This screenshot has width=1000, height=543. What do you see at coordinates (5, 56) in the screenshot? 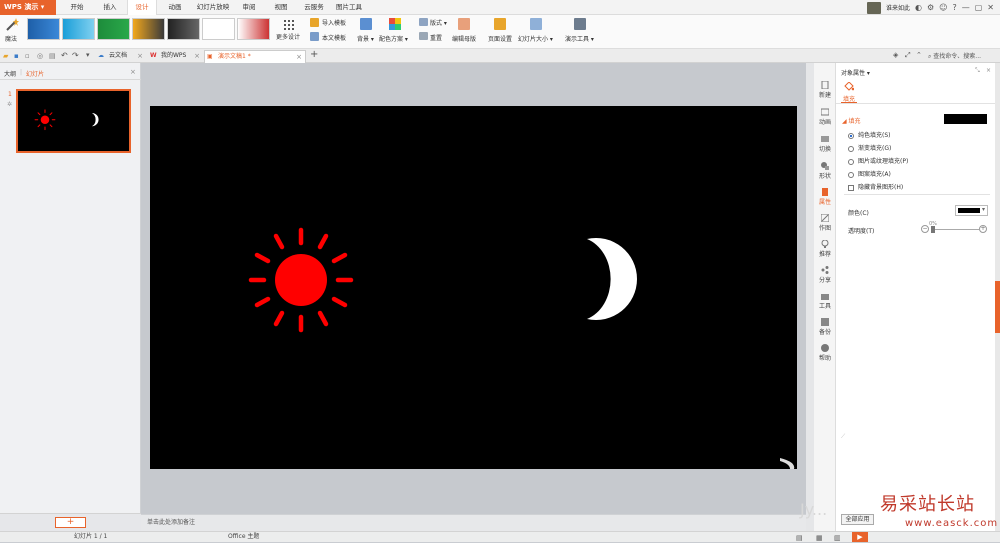
I see `open-folder-icon: ▰` at bounding box center [5, 56].